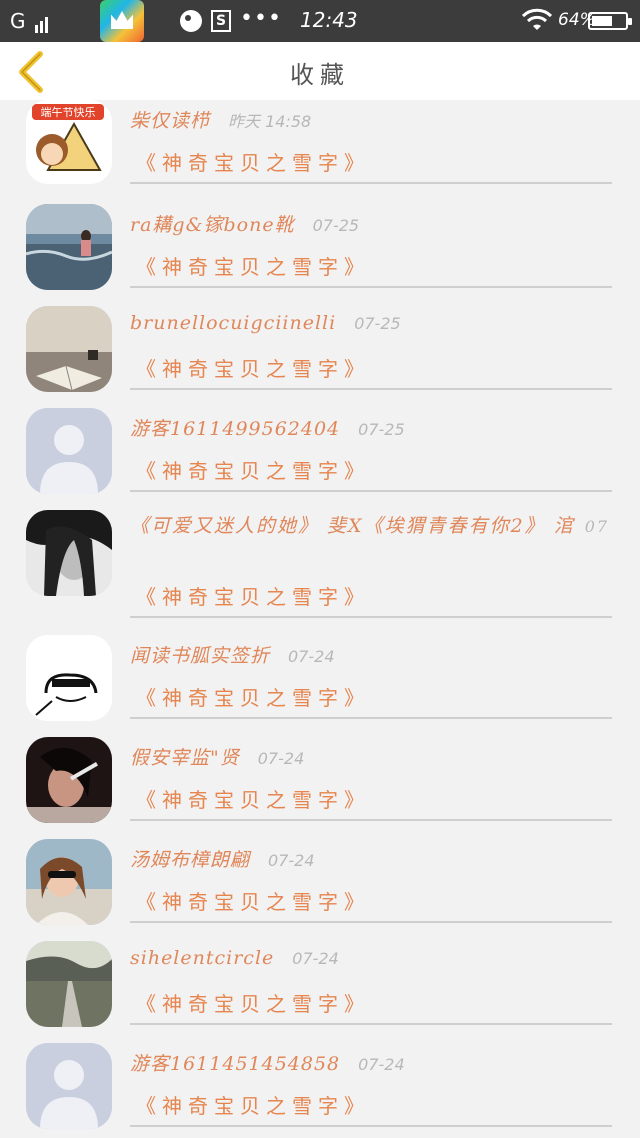 Image resolution: width=640 pixels, height=1138 pixels. What do you see at coordinates (200, 656) in the screenshot?
I see `nickname: 闻读书胍实签折` at bounding box center [200, 656].